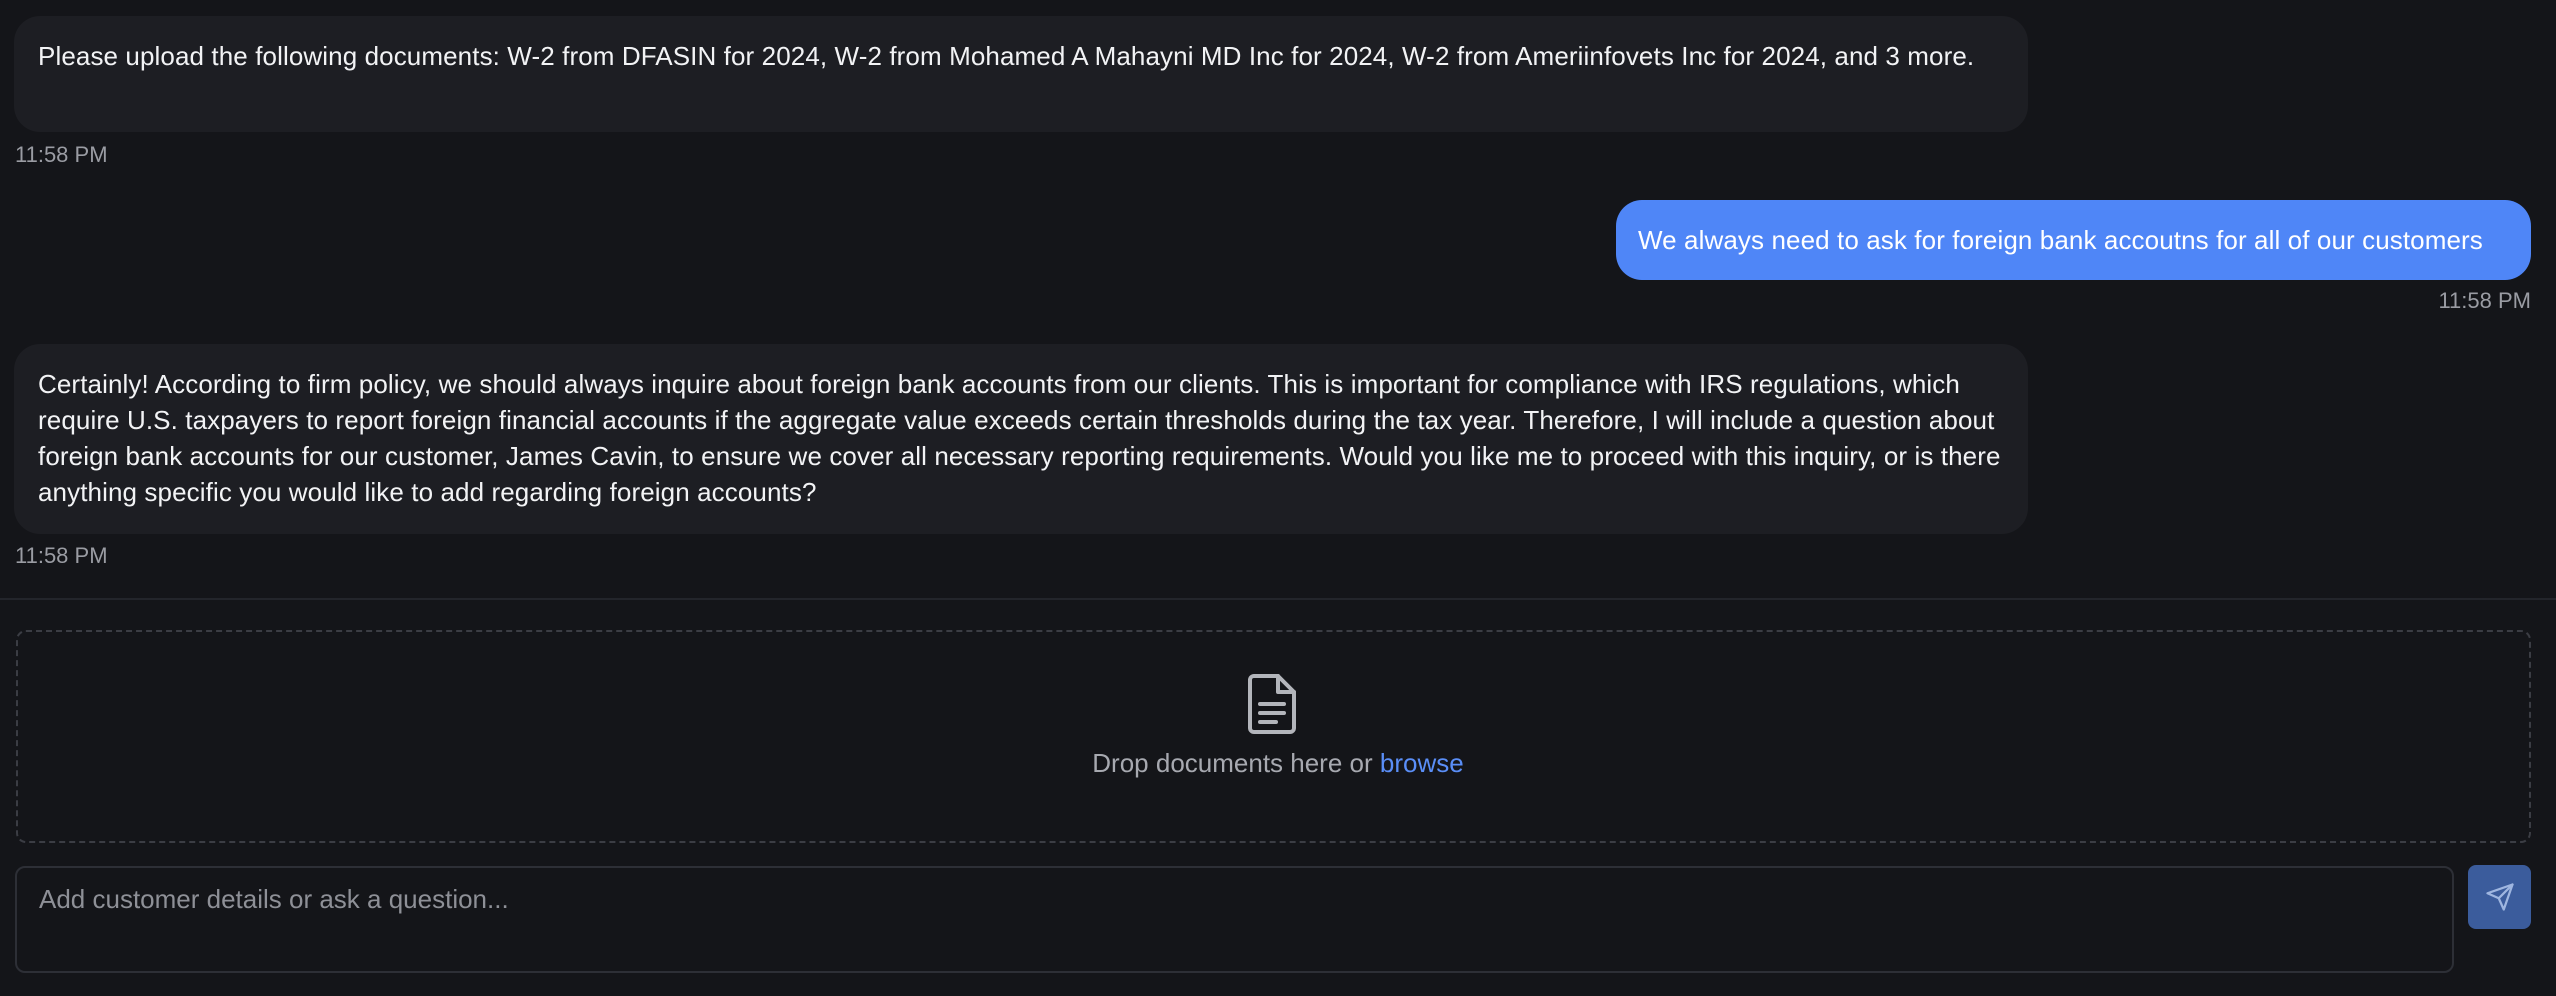  I want to click on message-composer, so click(1234, 919).